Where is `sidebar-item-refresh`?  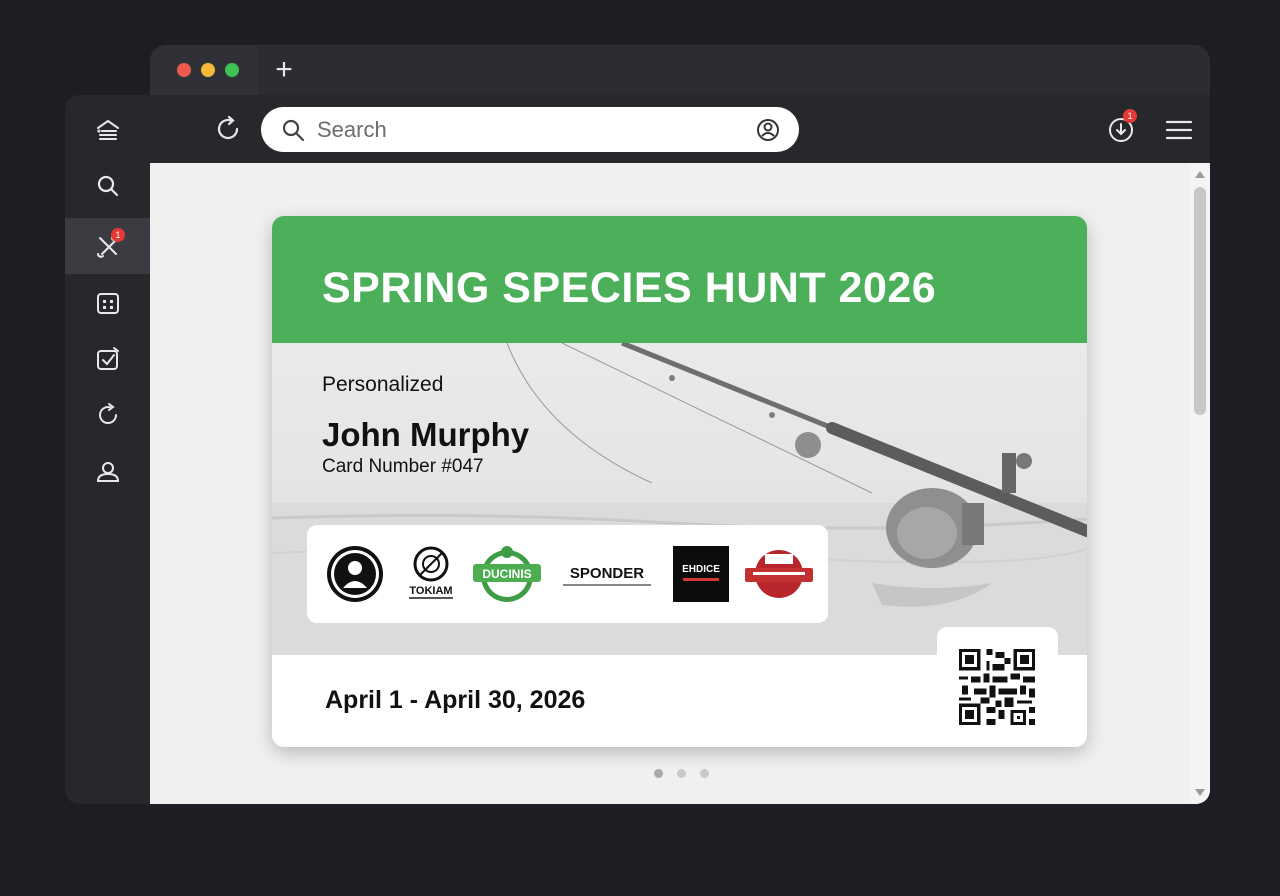
sidebar-item-refresh is located at coordinates (107, 415).